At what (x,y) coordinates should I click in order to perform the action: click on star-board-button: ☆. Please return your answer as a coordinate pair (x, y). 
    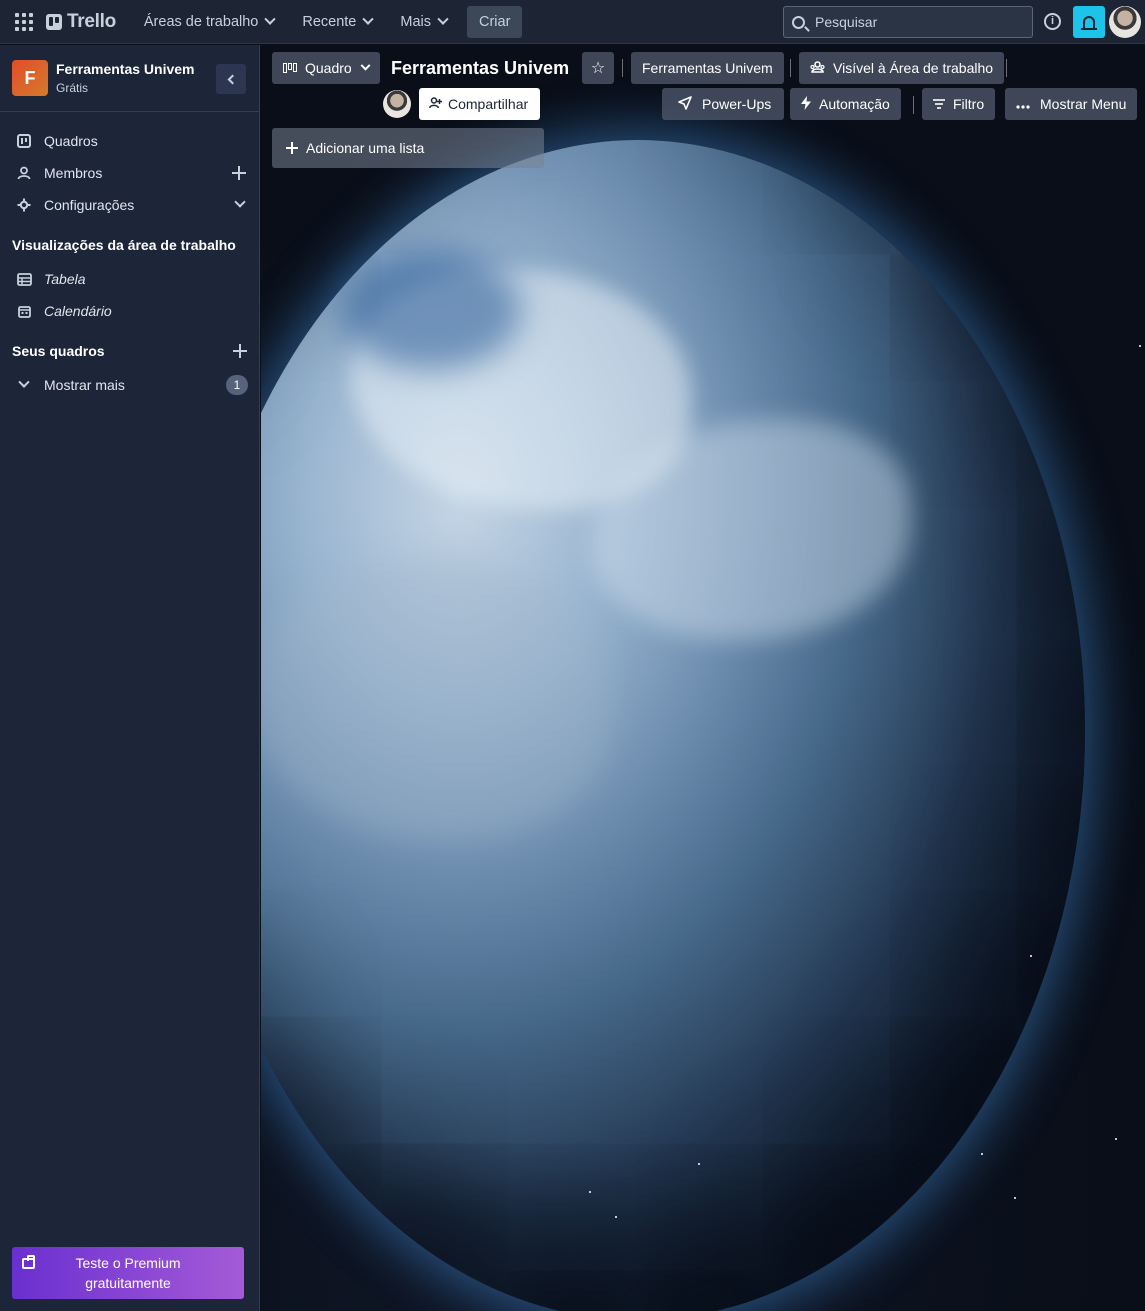
    Looking at the image, I should click on (598, 68).